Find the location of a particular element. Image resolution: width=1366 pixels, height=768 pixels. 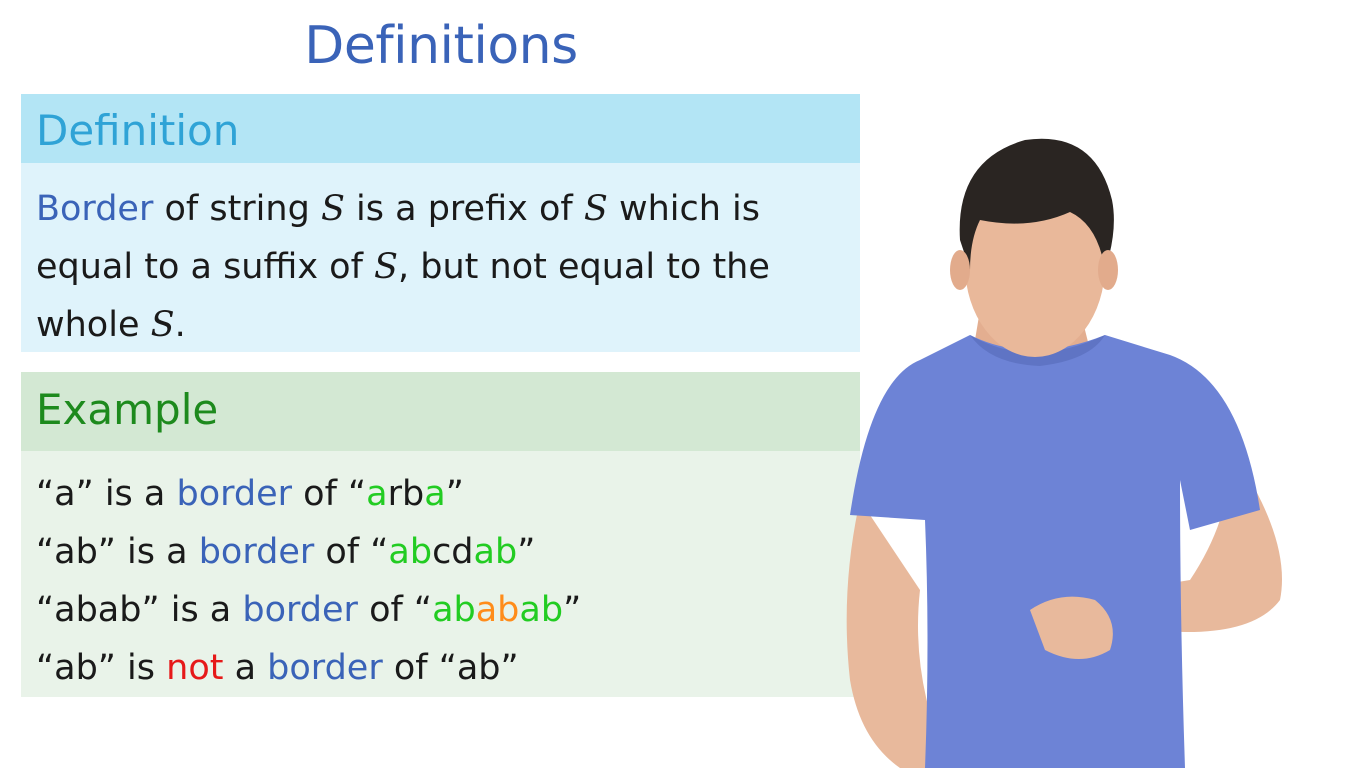

example-line: “ab” is a border of “abcdab” is located at coordinates (286, 552).